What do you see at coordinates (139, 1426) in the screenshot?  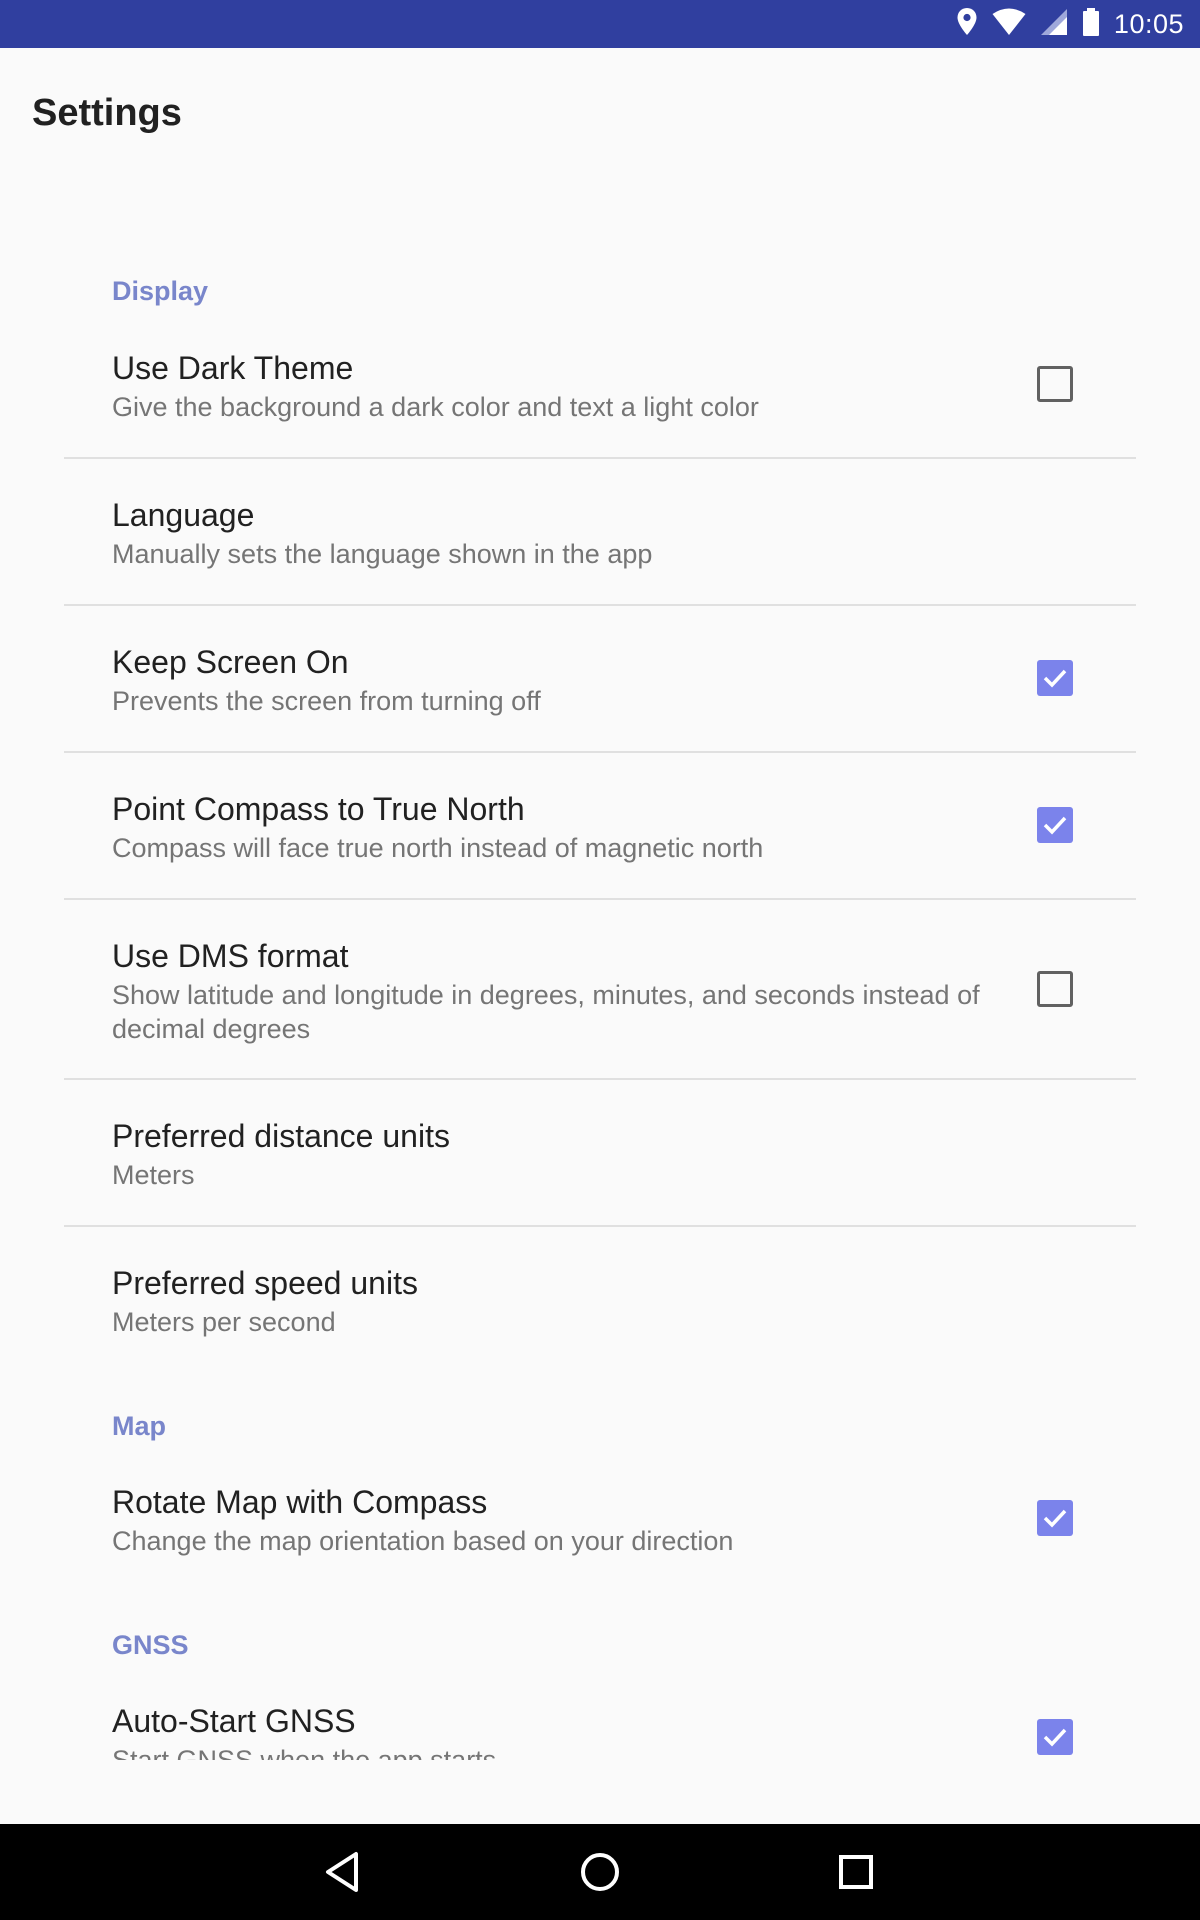 I see `category-map: Map` at bounding box center [139, 1426].